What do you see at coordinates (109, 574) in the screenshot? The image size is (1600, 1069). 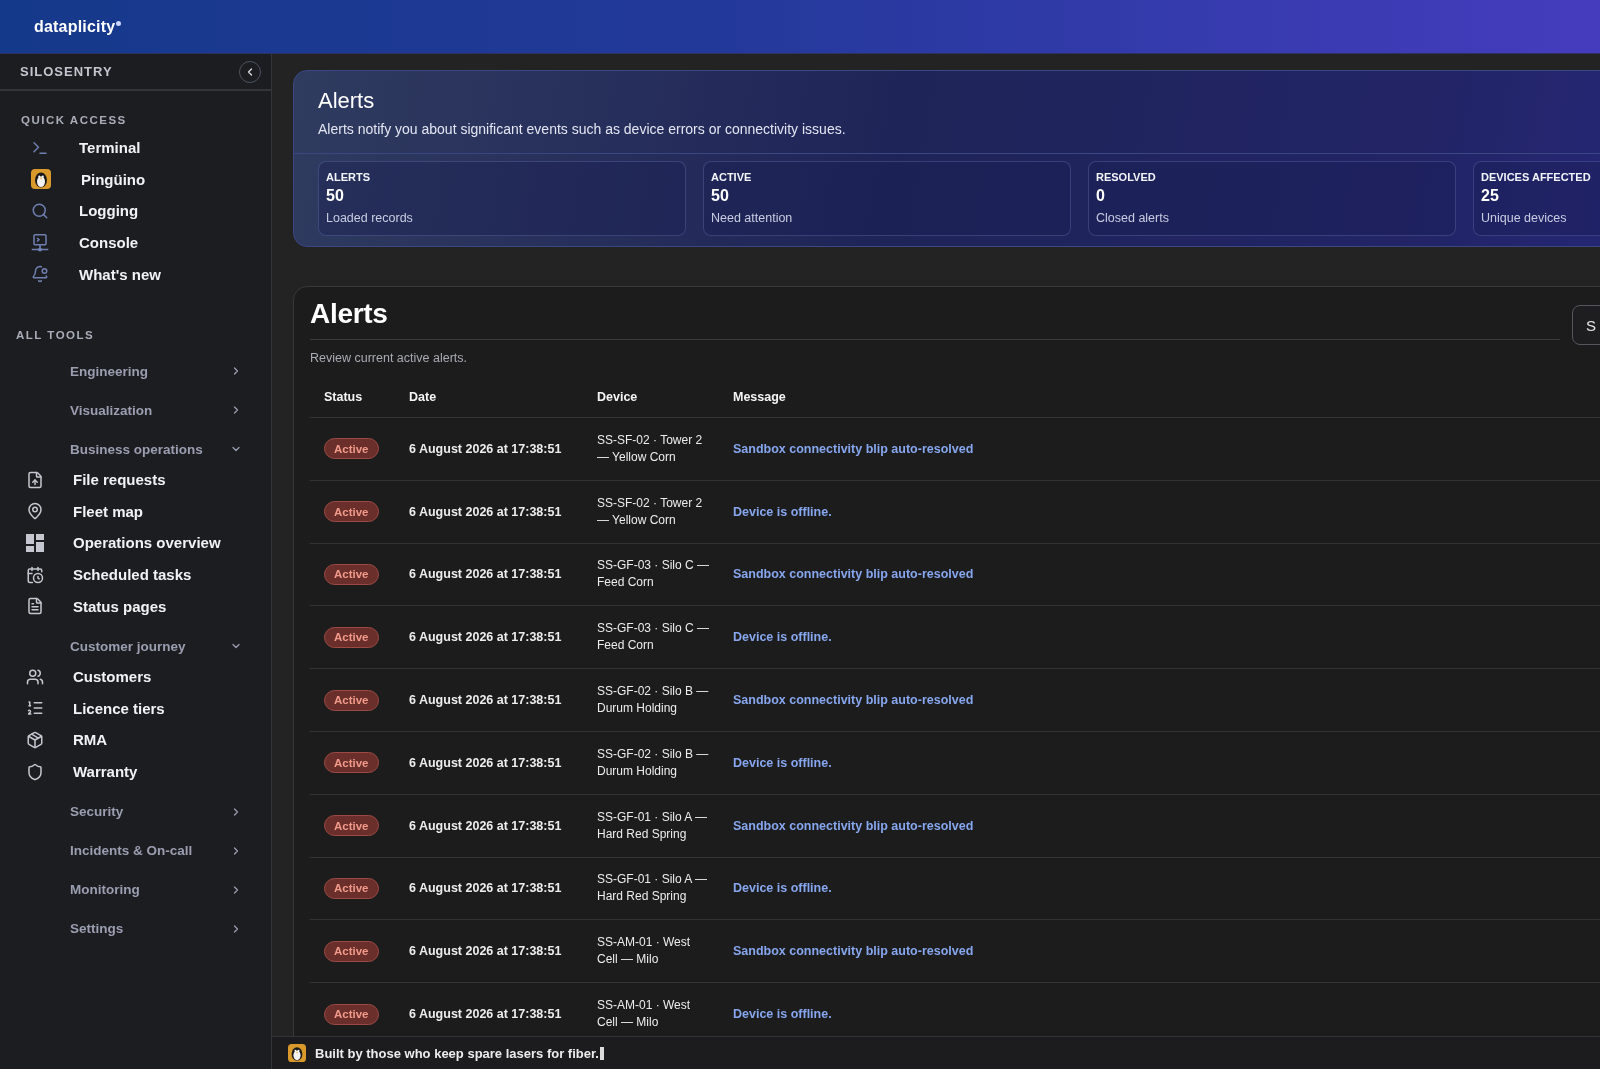 I see `tool-item: Scheduled tasks` at bounding box center [109, 574].